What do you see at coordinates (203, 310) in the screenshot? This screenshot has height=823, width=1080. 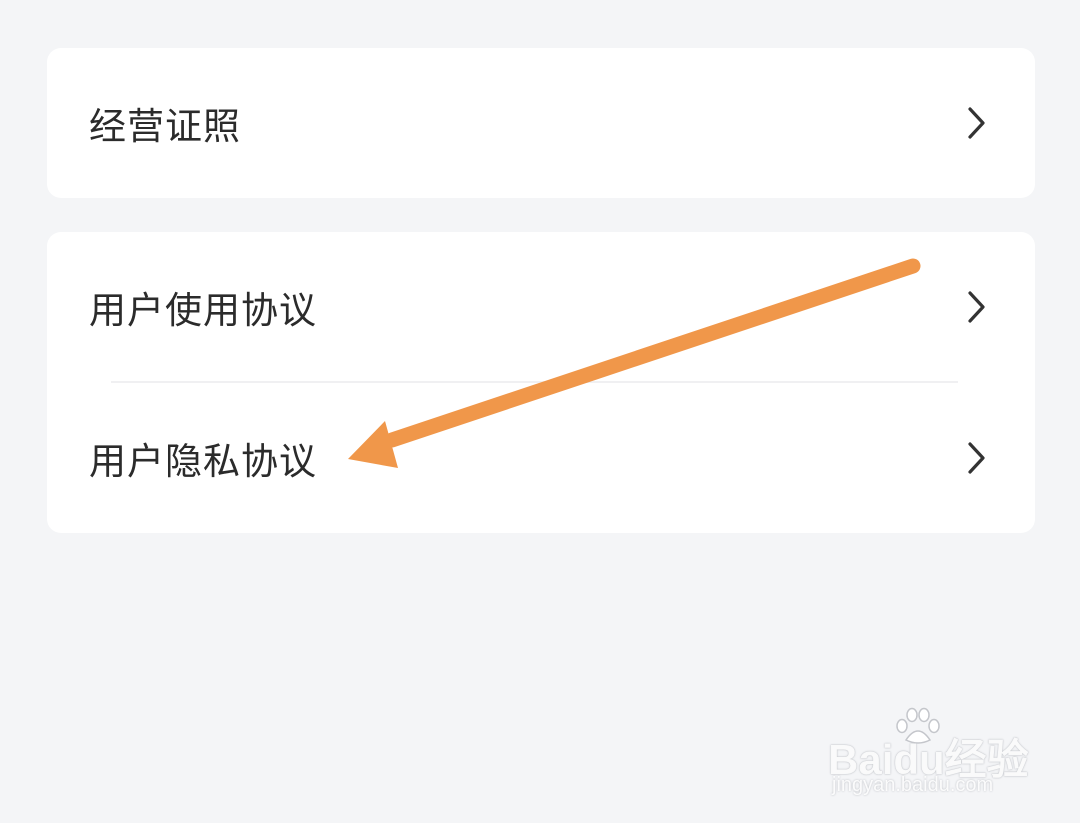 I see `menu-item-label: 用户使用协议` at bounding box center [203, 310].